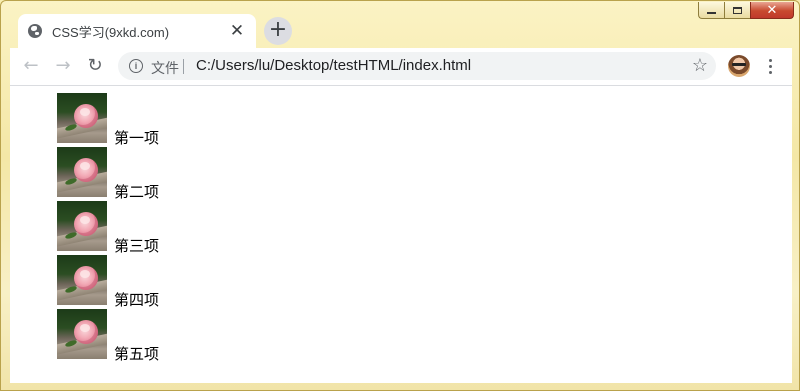 The width and height of the screenshot is (800, 391). I want to click on item-list: 第一项 第二项 第三项 第四项 第五项, so click(108, 228).